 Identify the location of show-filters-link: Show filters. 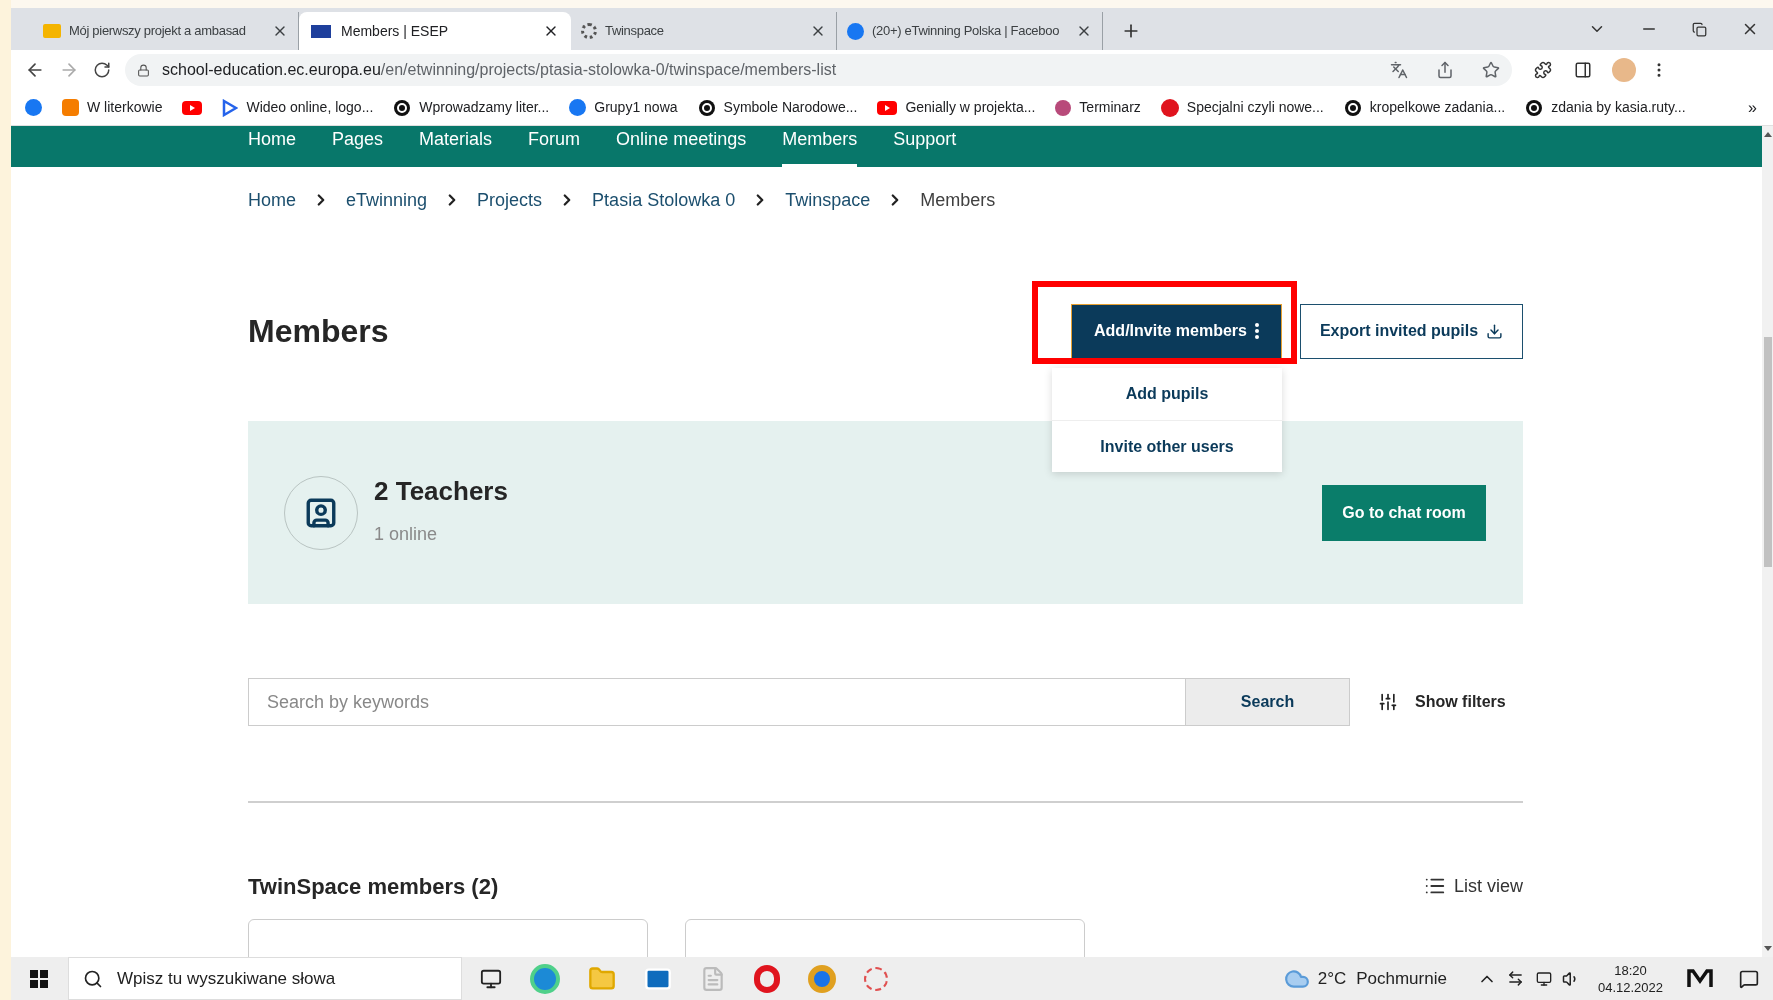
(1460, 702).